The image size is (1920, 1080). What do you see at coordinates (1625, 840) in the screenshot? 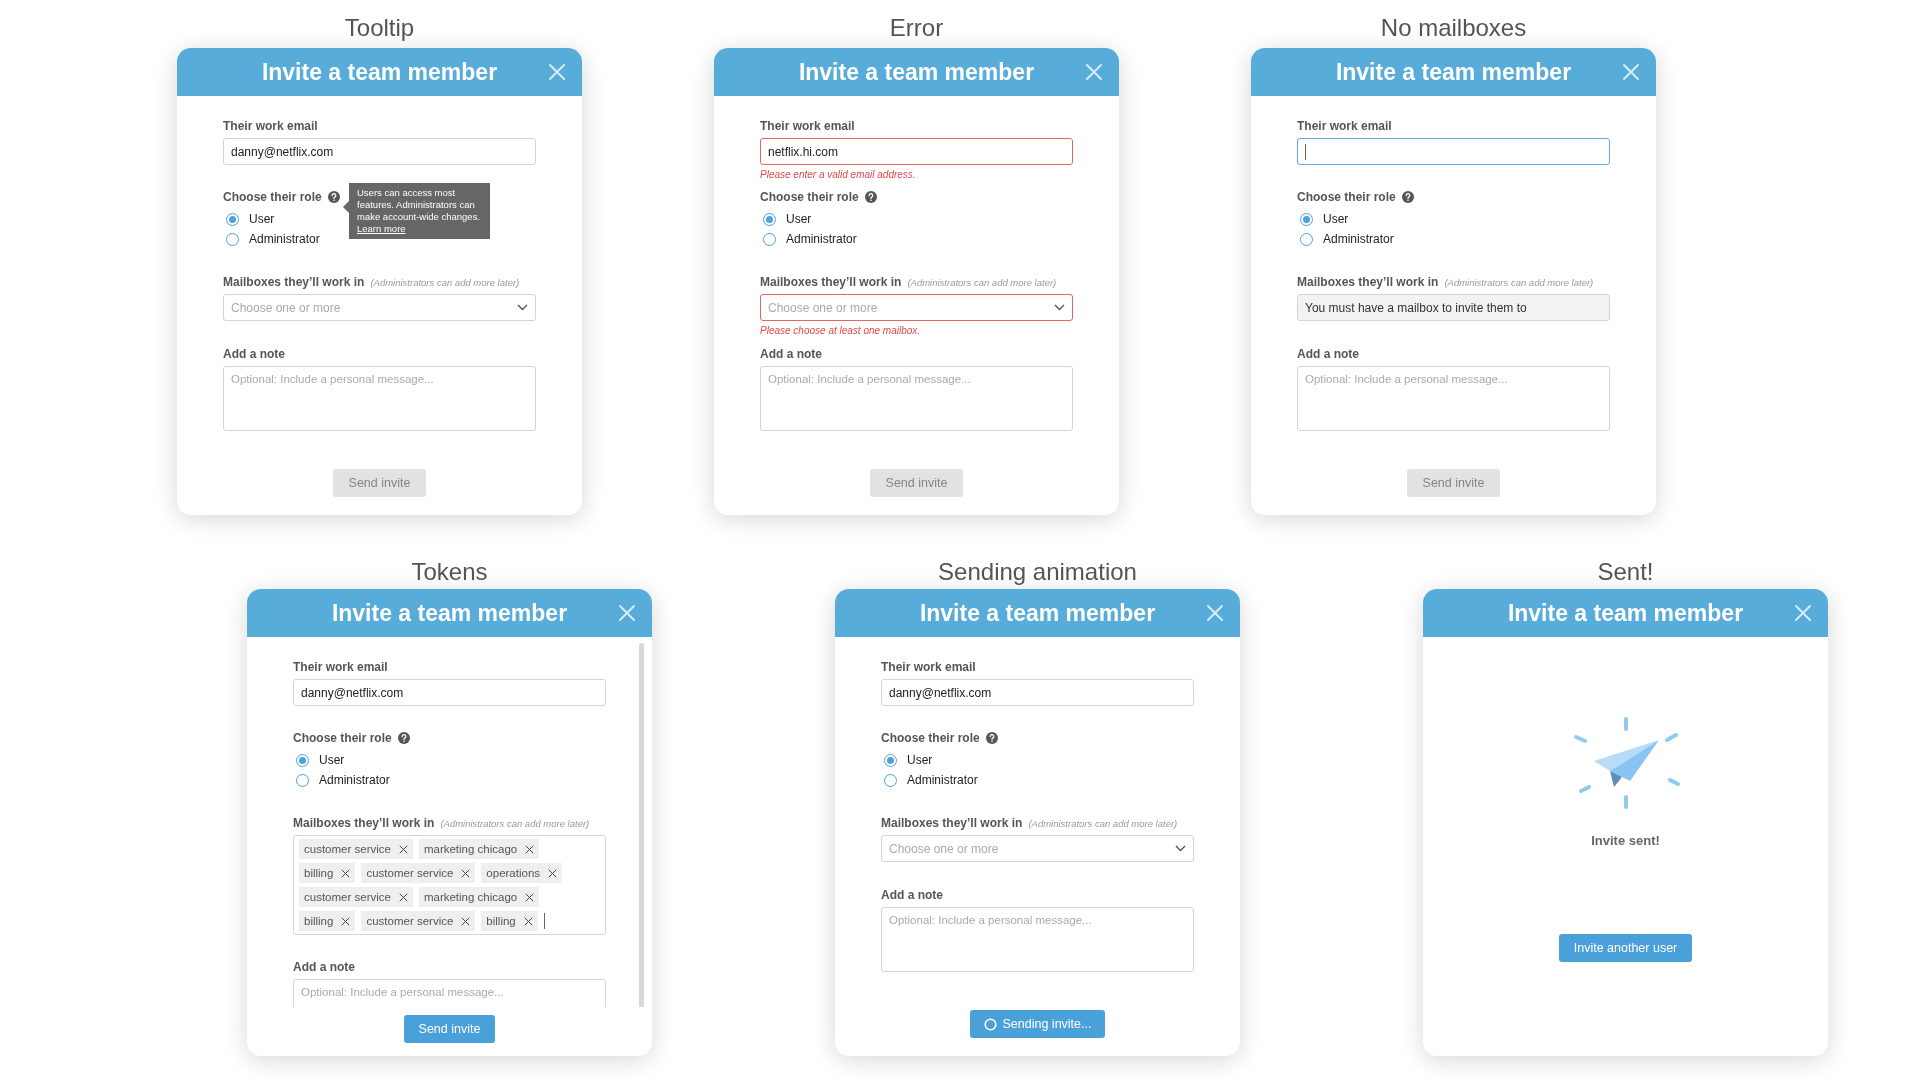
I see `success-message: Invite sent!` at bounding box center [1625, 840].